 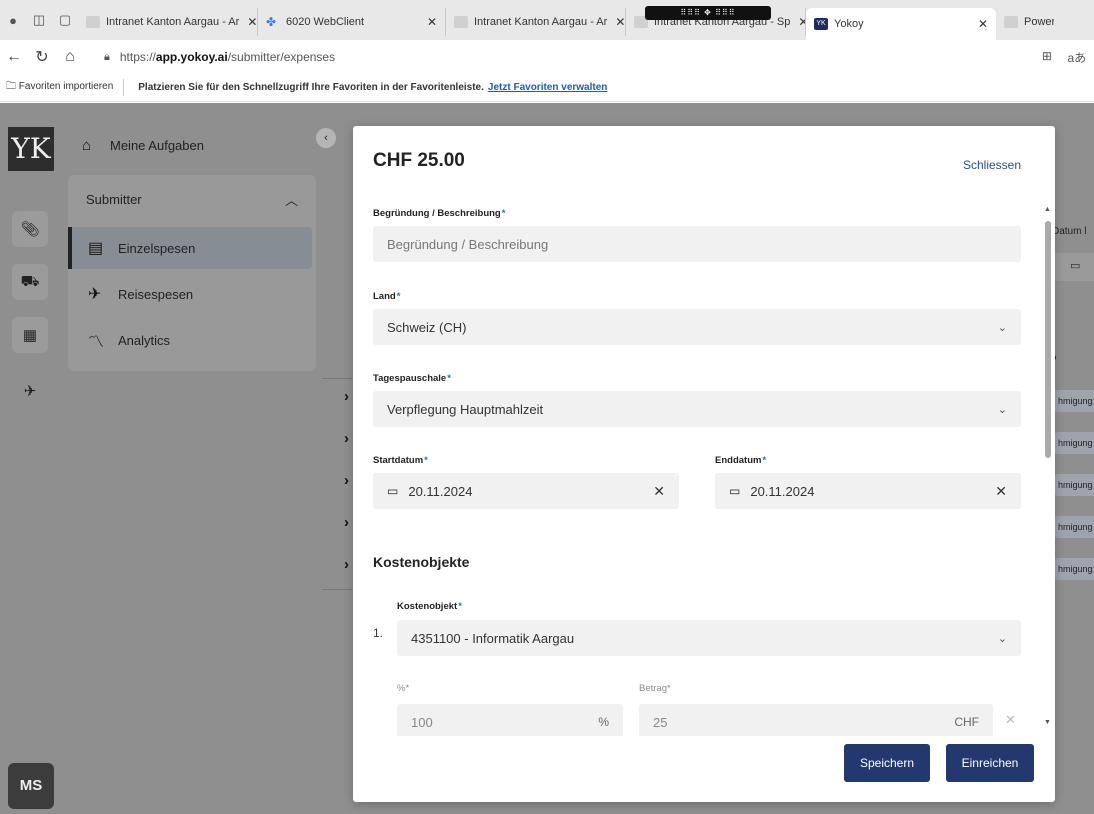 I want to click on sidebar-item-analytics: 〽 Analytics, so click(x=192, y=340).